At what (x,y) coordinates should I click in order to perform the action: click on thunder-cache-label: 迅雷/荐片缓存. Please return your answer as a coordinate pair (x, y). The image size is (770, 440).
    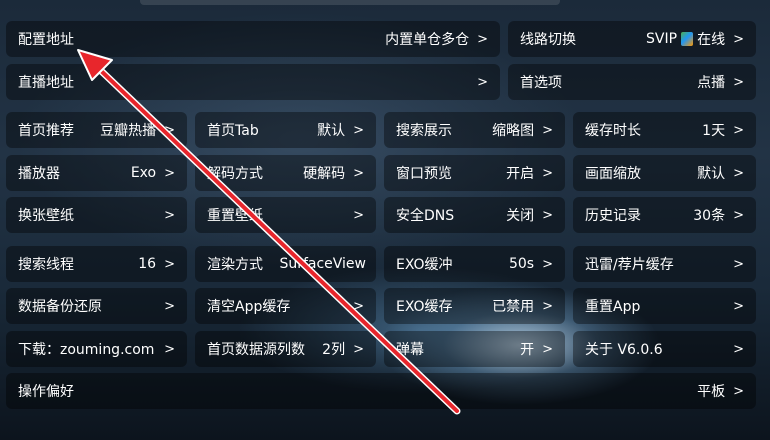
    Looking at the image, I should click on (629, 265).